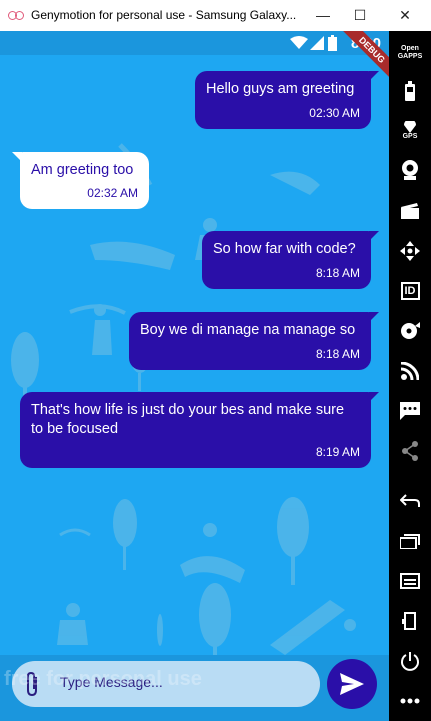 This screenshot has width=431, height=721. I want to click on id-label: ID, so click(410, 291).